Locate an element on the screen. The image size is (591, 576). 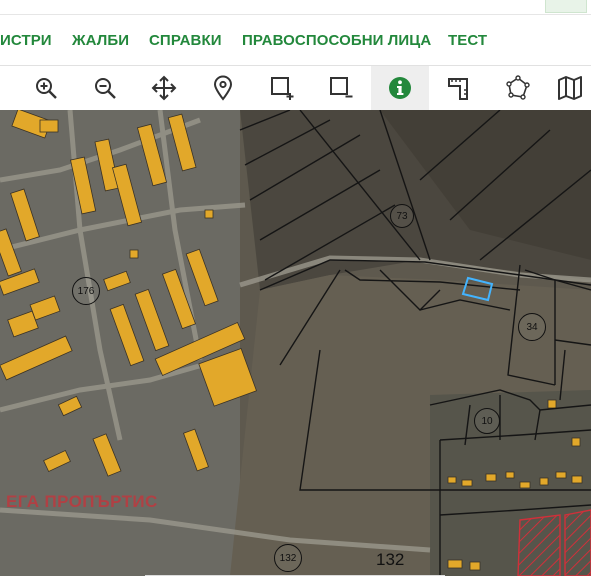
measure-button is located at coordinates (459, 88).